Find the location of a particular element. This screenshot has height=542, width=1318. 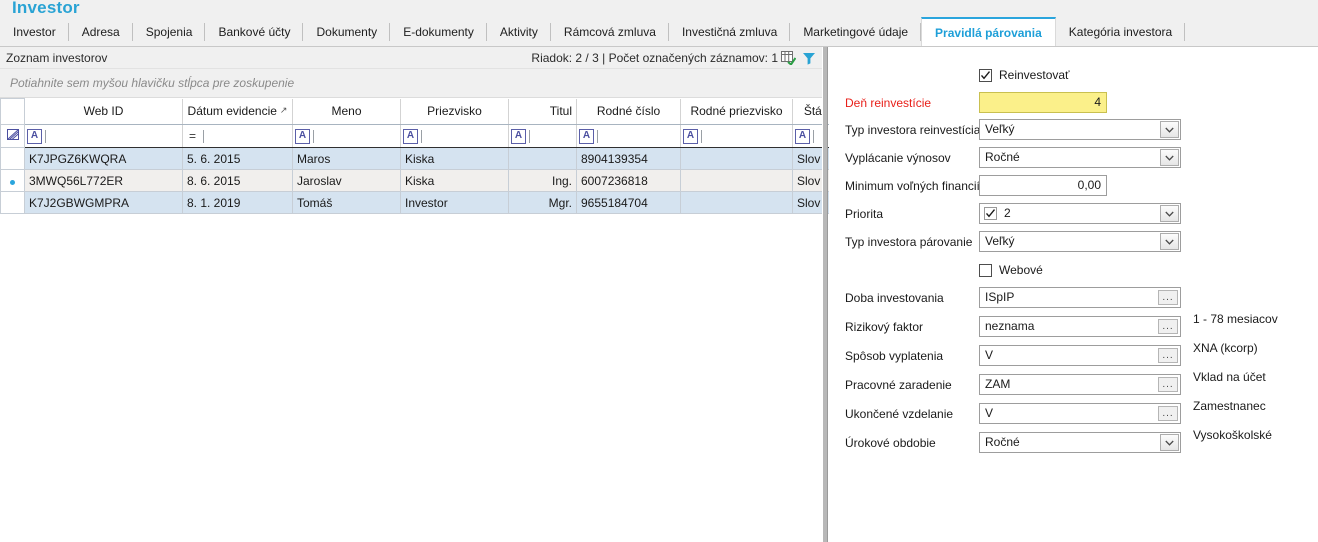

clear-filter-button is located at coordinates (12, 136).